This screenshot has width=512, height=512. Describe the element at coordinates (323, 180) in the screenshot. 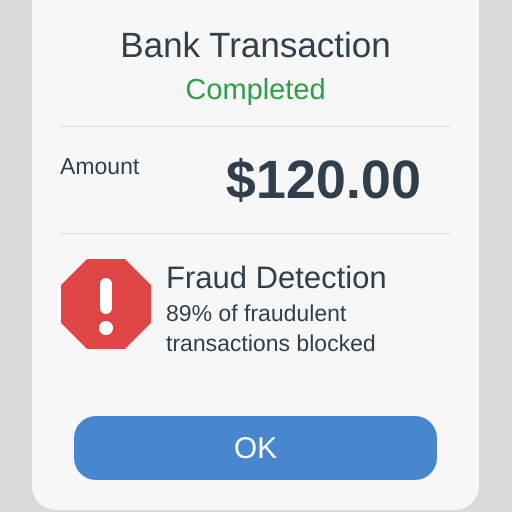

I see `amount-value: $120.00` at that location.